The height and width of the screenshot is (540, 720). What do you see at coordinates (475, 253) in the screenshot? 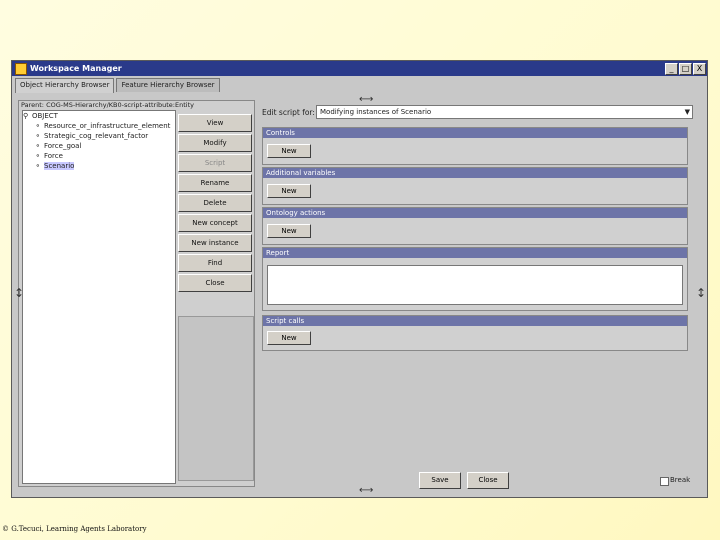
I see `section-header: Report` at bounding box center [475, 253].